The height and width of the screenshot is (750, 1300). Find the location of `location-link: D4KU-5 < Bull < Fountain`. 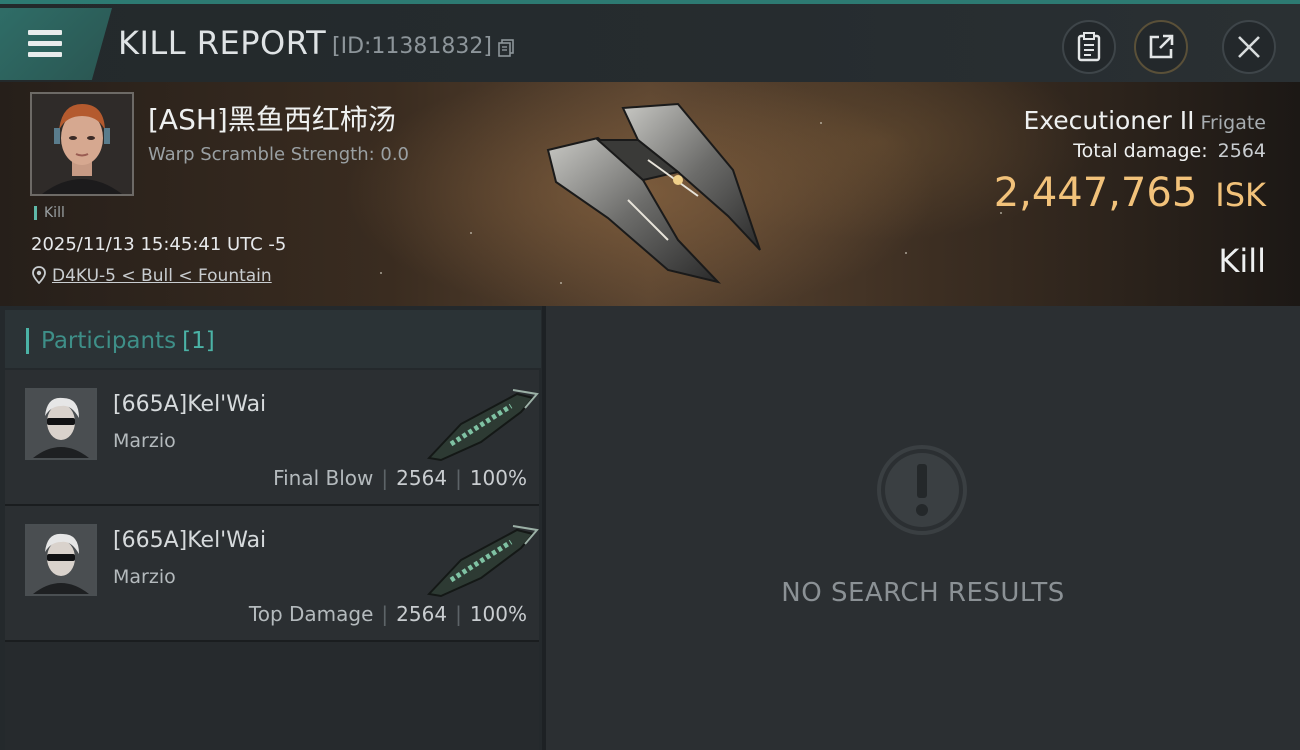

location-link: D4KU-5 < Bull < Fountain is located at coordinates (162, 276).